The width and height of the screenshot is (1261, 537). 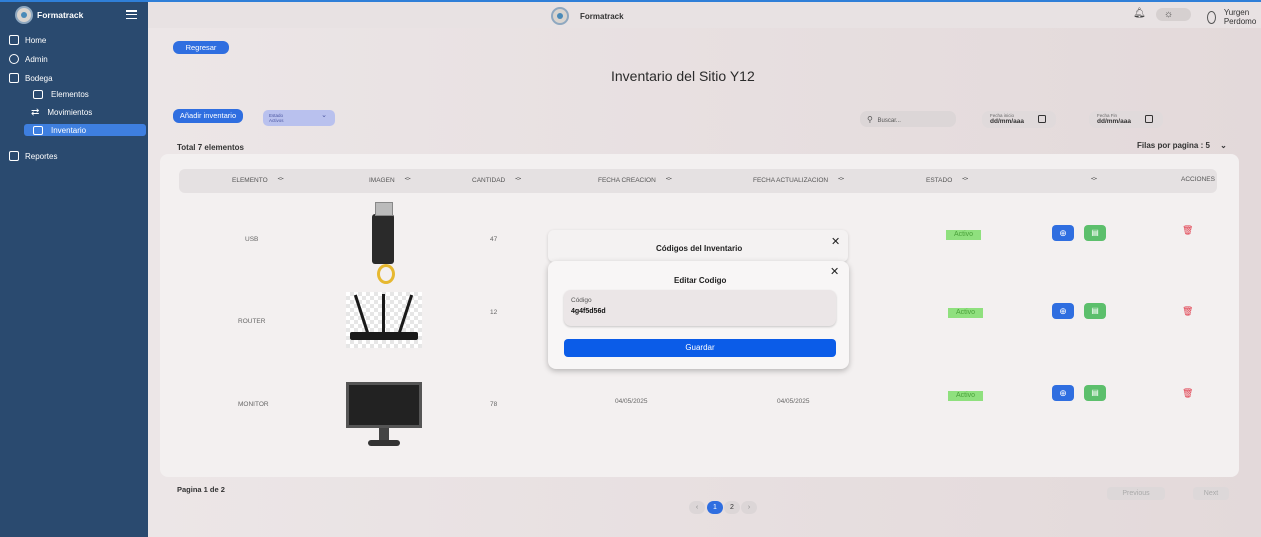 I want to click on column-header-acciones: ACCIONES, so click(x=1198, y=179).